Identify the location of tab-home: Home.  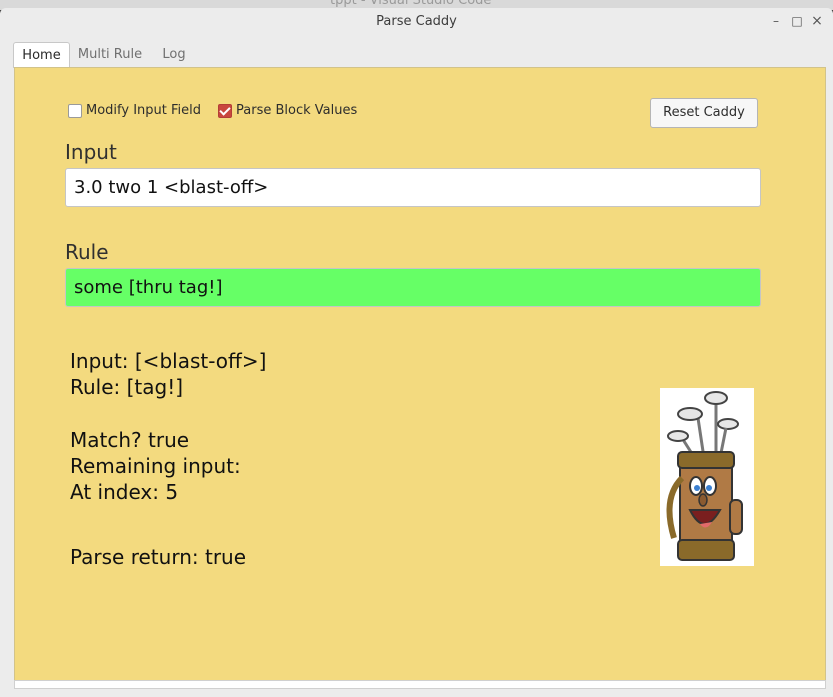
(41, 55).